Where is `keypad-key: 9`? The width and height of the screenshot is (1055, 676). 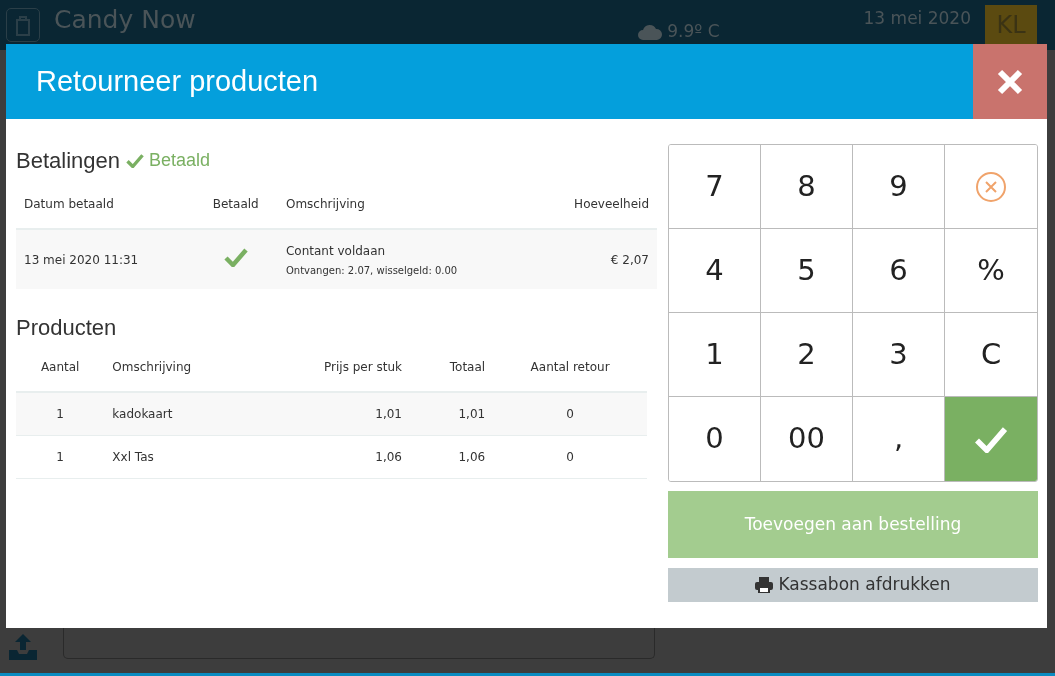
keypad-key: 9 is located at coordinates (899, 187).